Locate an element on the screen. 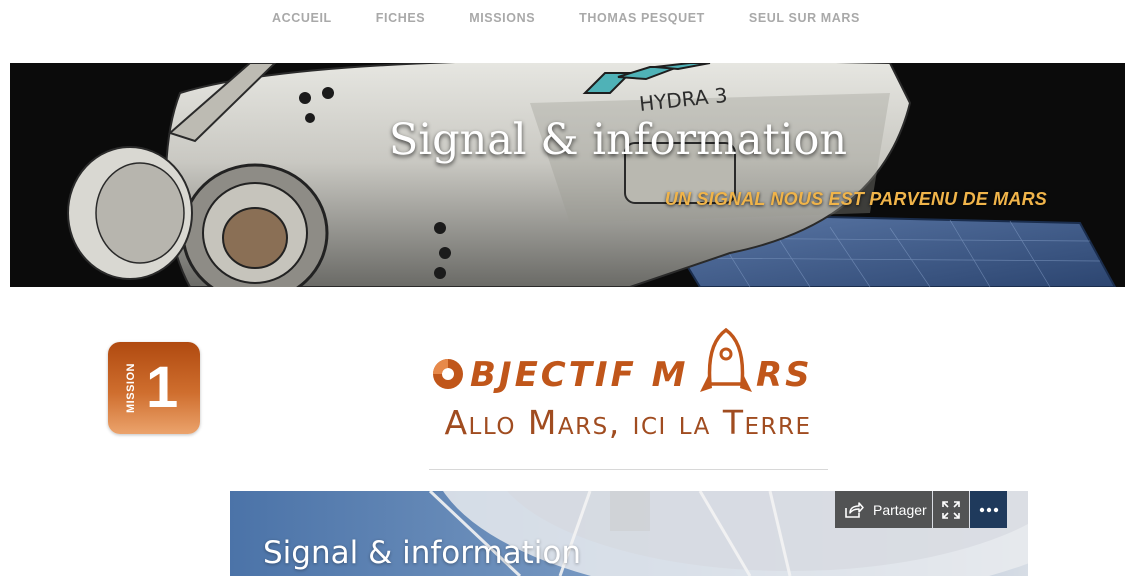 The height and width of the screenshot is (576, 1132). embed-title: Signal & information is located at coordinates (422, 553).